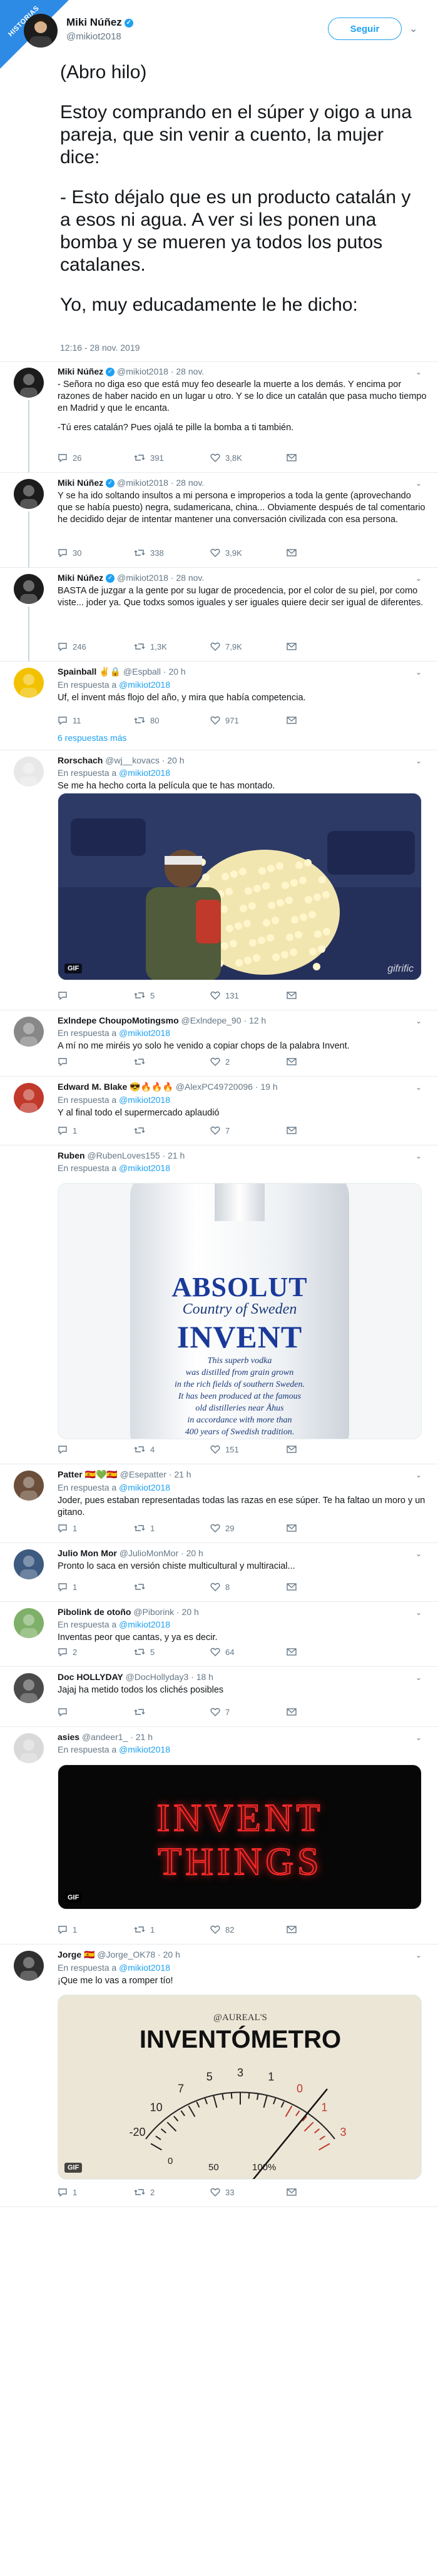  Describe the element at coordinates (172, 1449) in the screenshot. I see `retweet-button: 4` at that location.